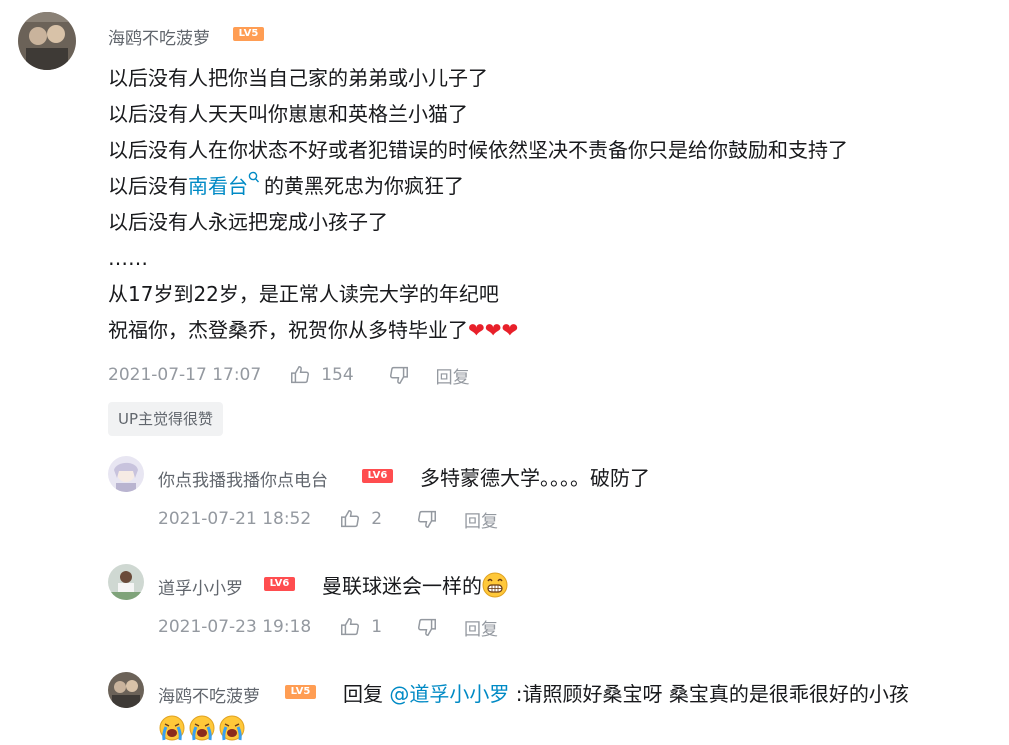 The image size is (1009, 745). What do you see at coordinates (478, 186) in the screenshot?
I see `comment-line: 以后没有南看台 的黄黑死忠为你疯狂了` at bounding box center [478, 186].